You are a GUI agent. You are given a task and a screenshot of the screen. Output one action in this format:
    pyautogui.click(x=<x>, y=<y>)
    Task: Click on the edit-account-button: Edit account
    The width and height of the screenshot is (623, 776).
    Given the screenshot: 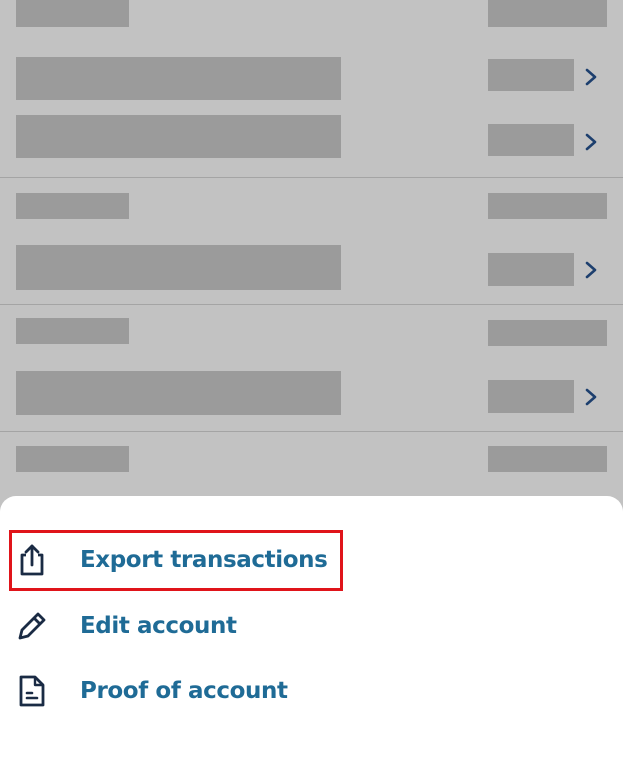 What is the action you would take?
    pyautogui.click(x=125, y=626)
    